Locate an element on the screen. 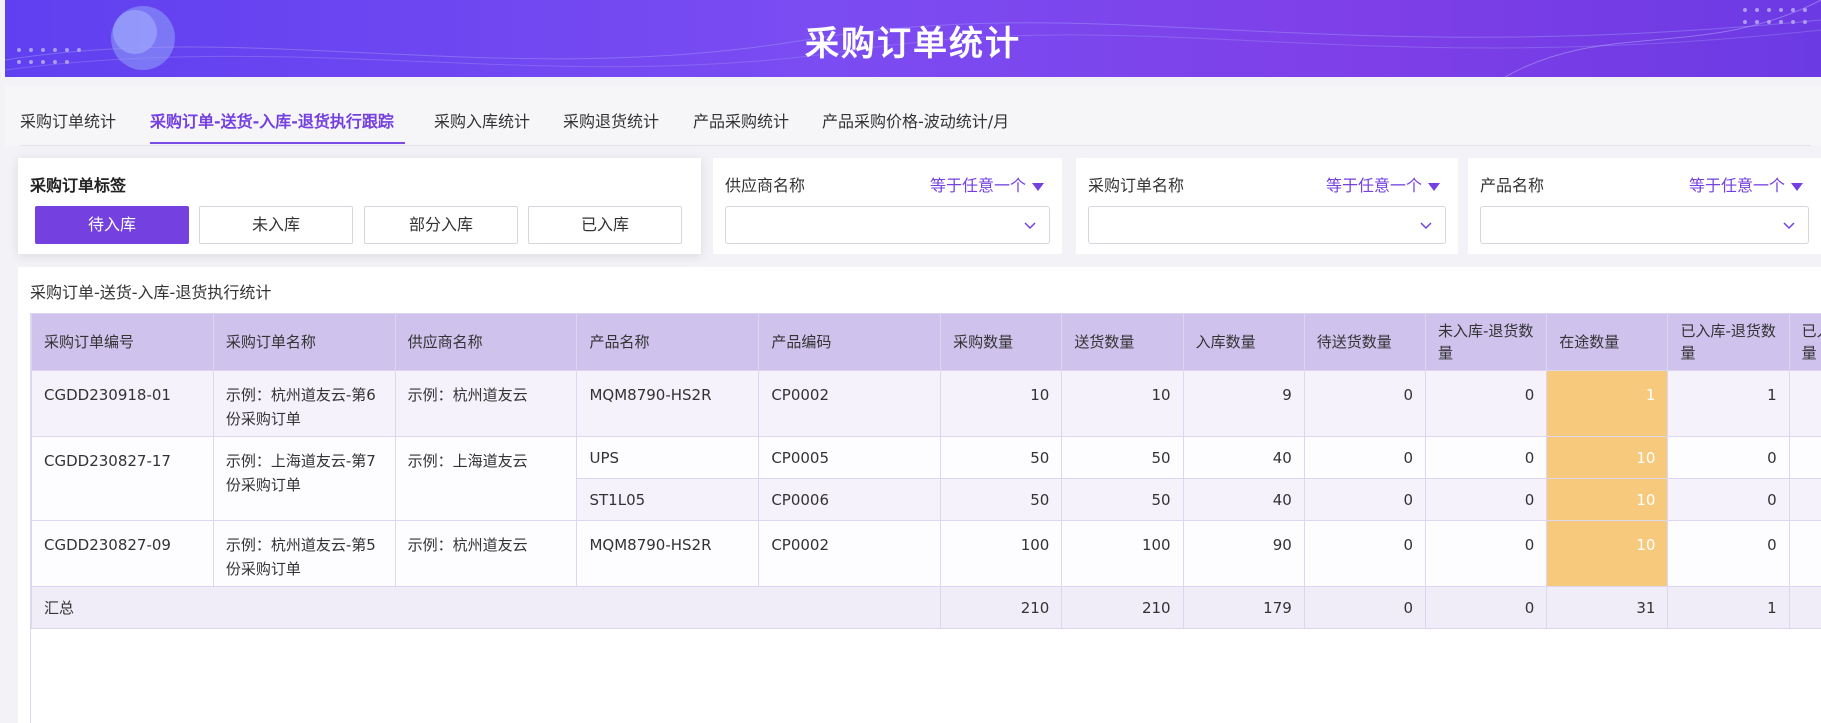  summary-qty: 210 is located at coordinates (1001, 607).